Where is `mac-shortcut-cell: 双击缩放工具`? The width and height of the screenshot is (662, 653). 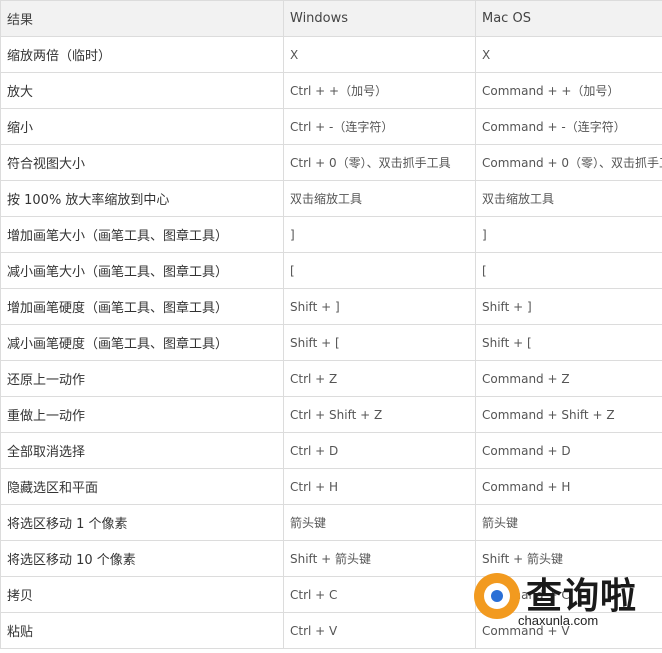
mac-shortcut-cell: 双击缩放工具 is located at coordinates (568, 198).